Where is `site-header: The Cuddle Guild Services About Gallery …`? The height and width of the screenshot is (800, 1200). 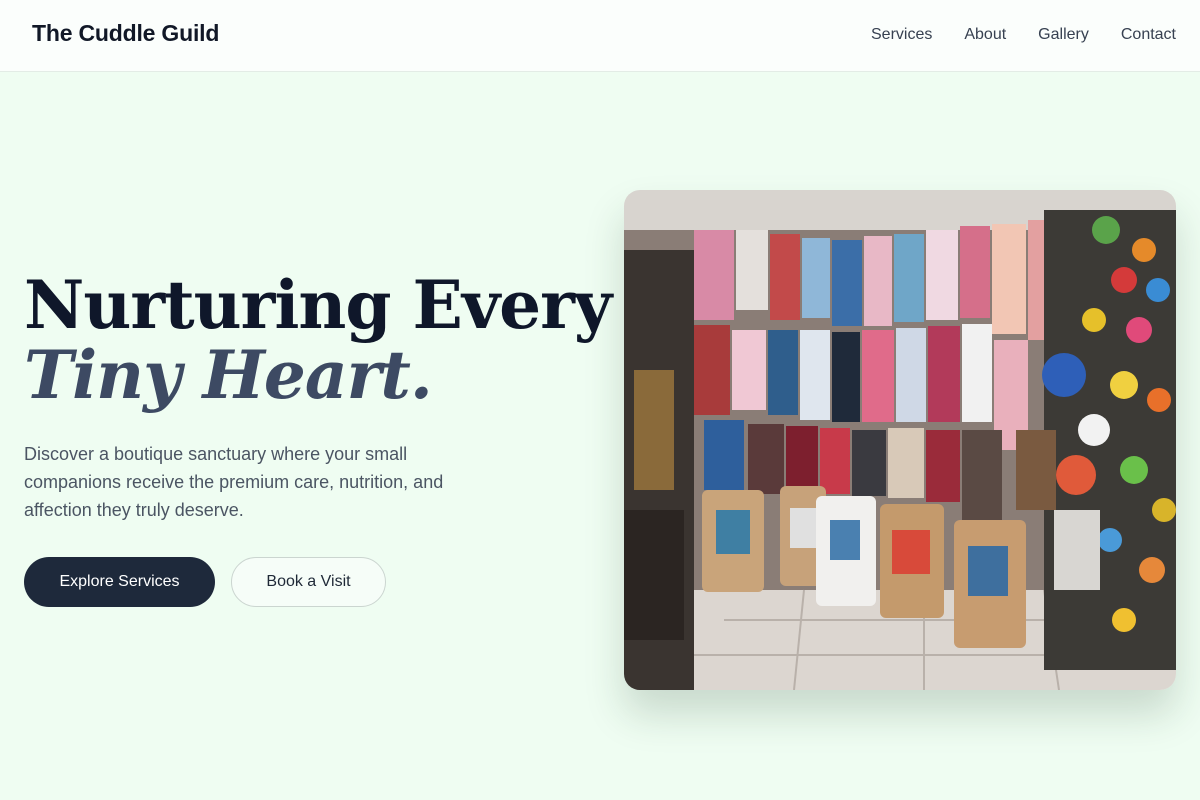 site-header: The Cuddle Guild Services About Gallery … is located at coordinates (600, 36).